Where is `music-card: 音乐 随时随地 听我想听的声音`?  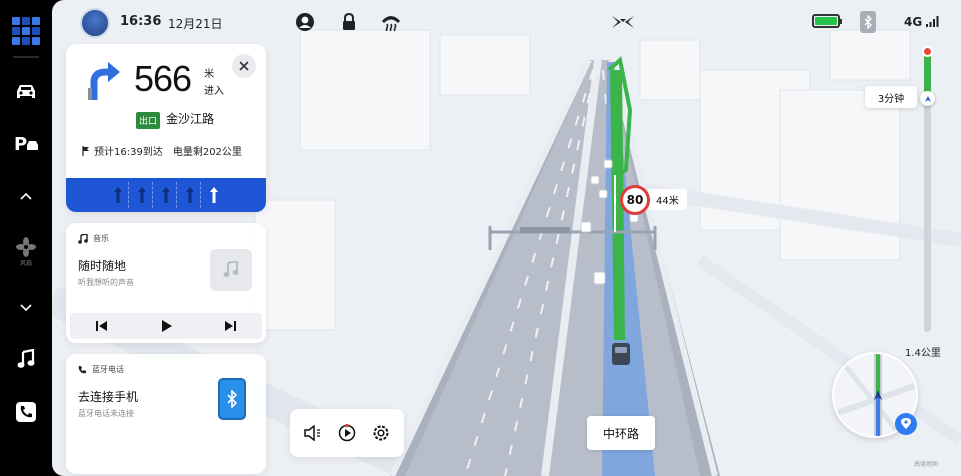
music-card: 音乐 随时随地 听我想听的声音 is located at coordinates (166, 283).